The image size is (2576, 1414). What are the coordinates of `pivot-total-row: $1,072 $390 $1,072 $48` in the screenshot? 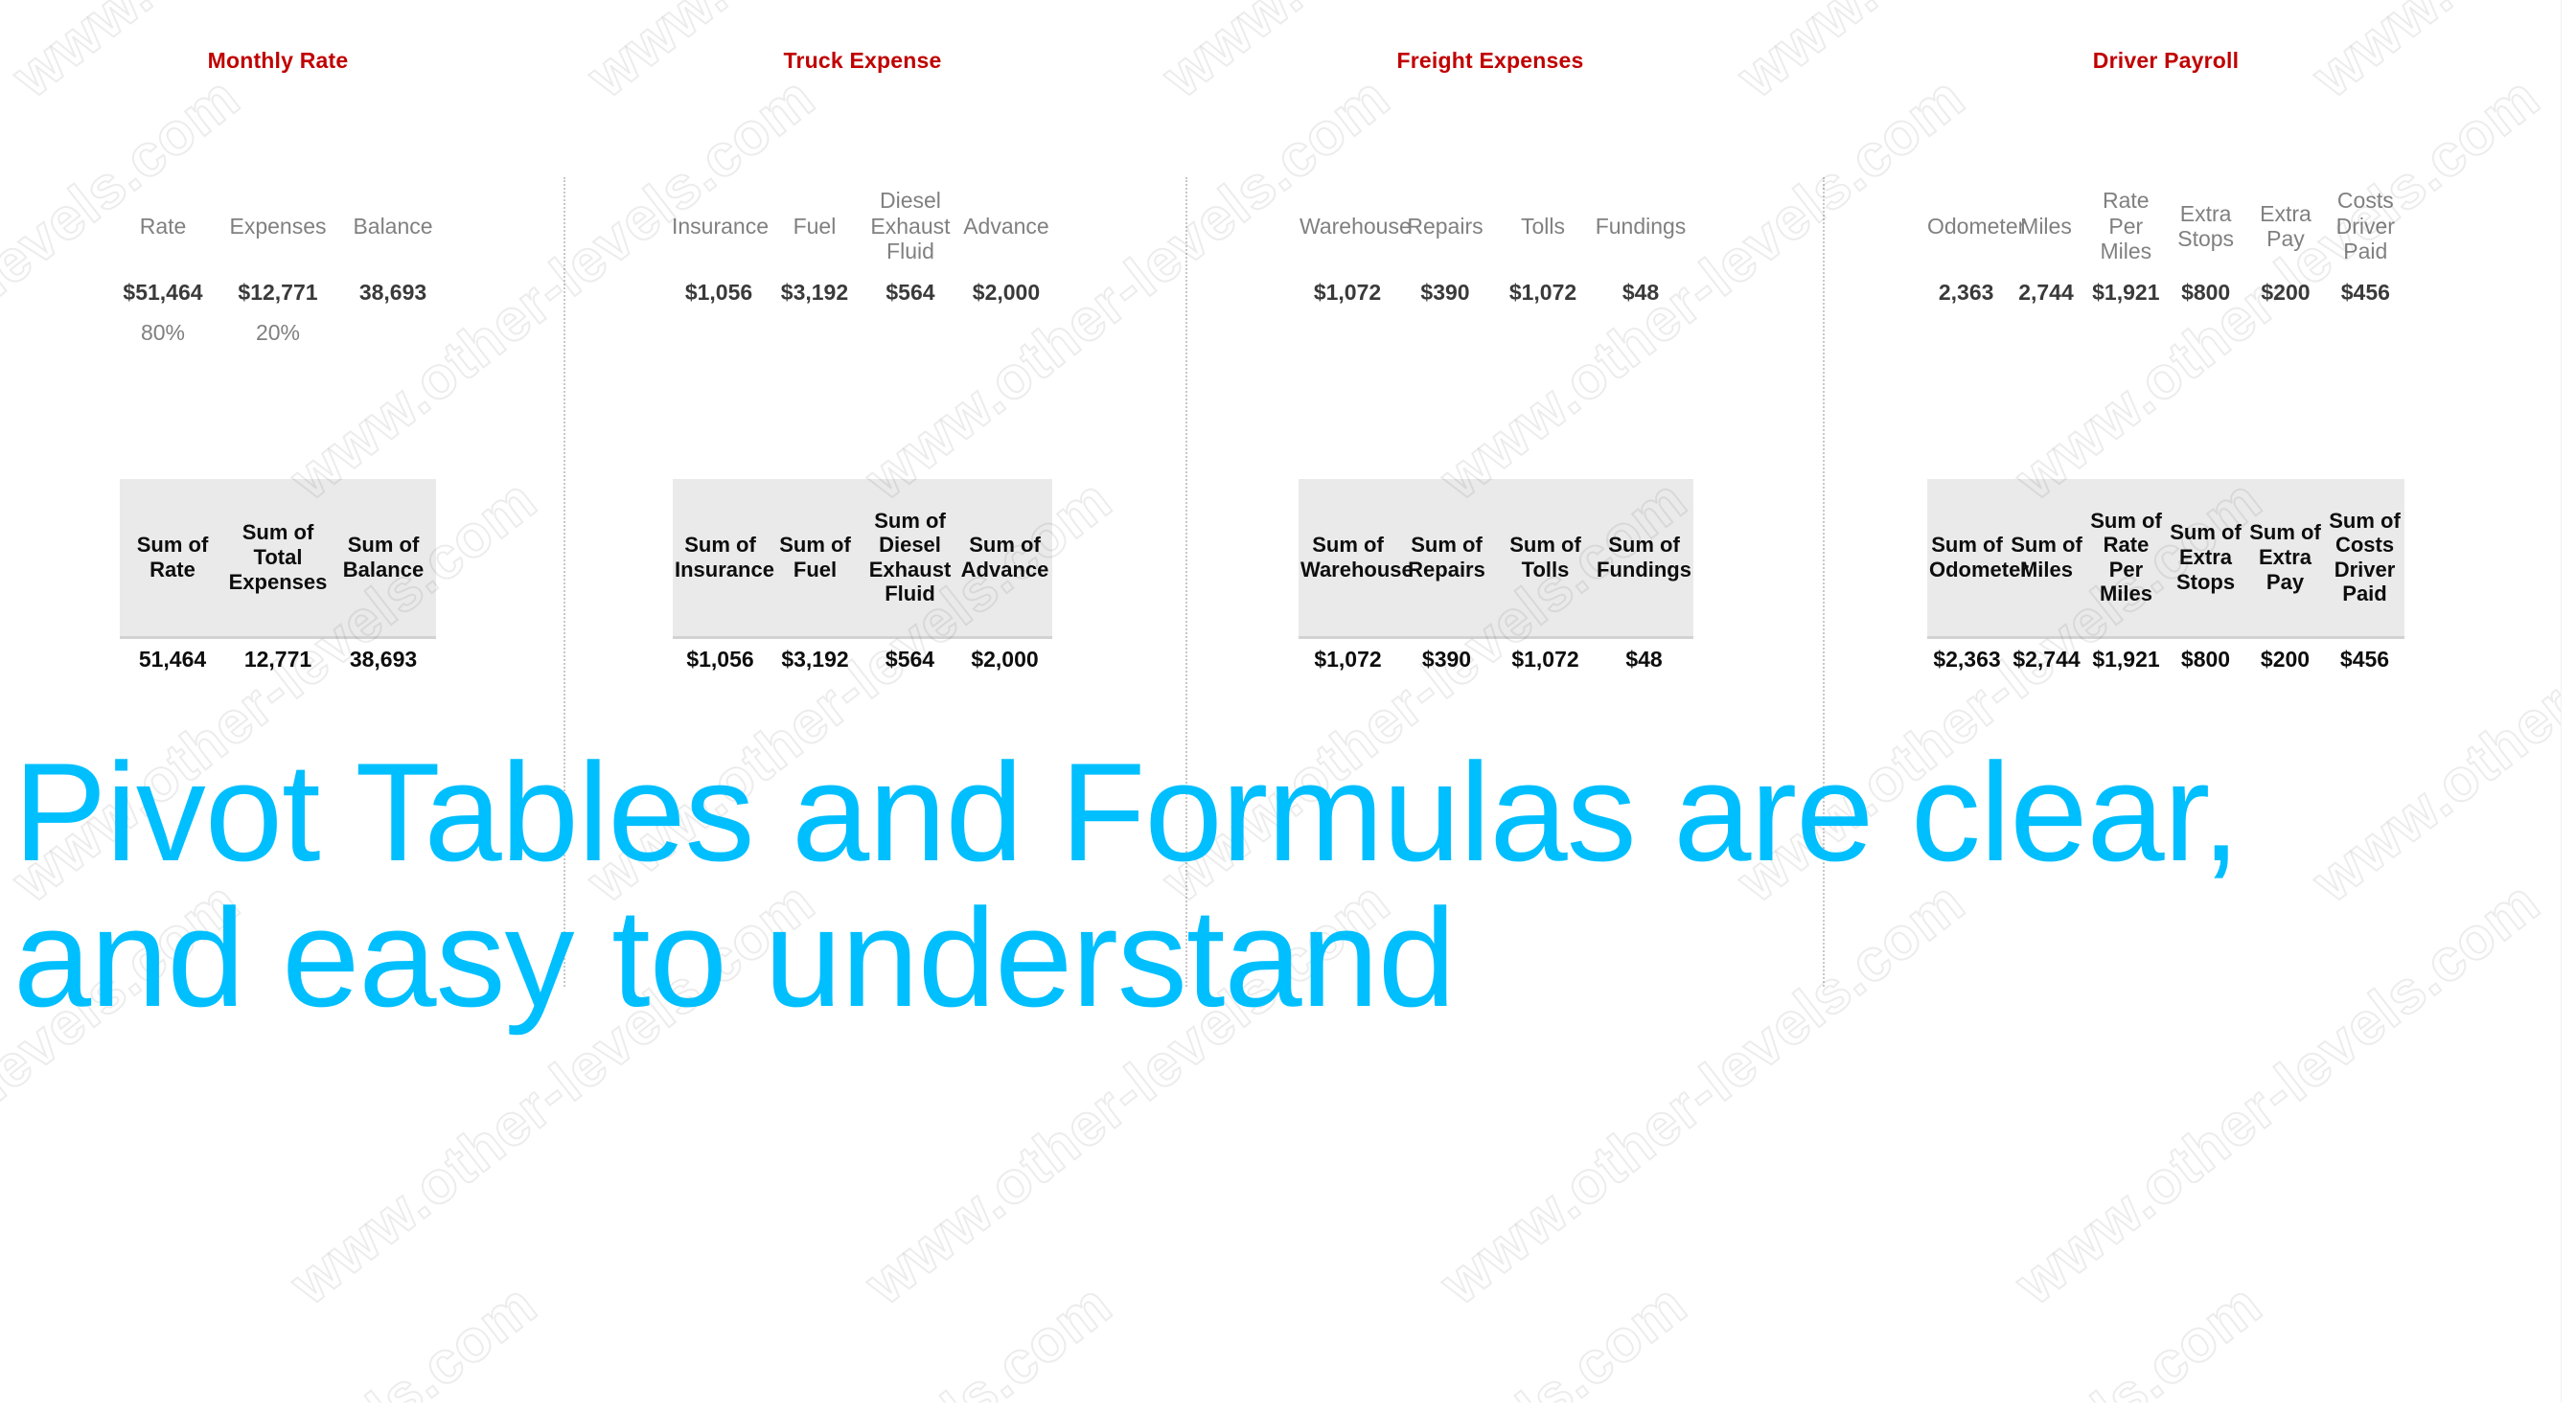 It's located at (1496, 658).